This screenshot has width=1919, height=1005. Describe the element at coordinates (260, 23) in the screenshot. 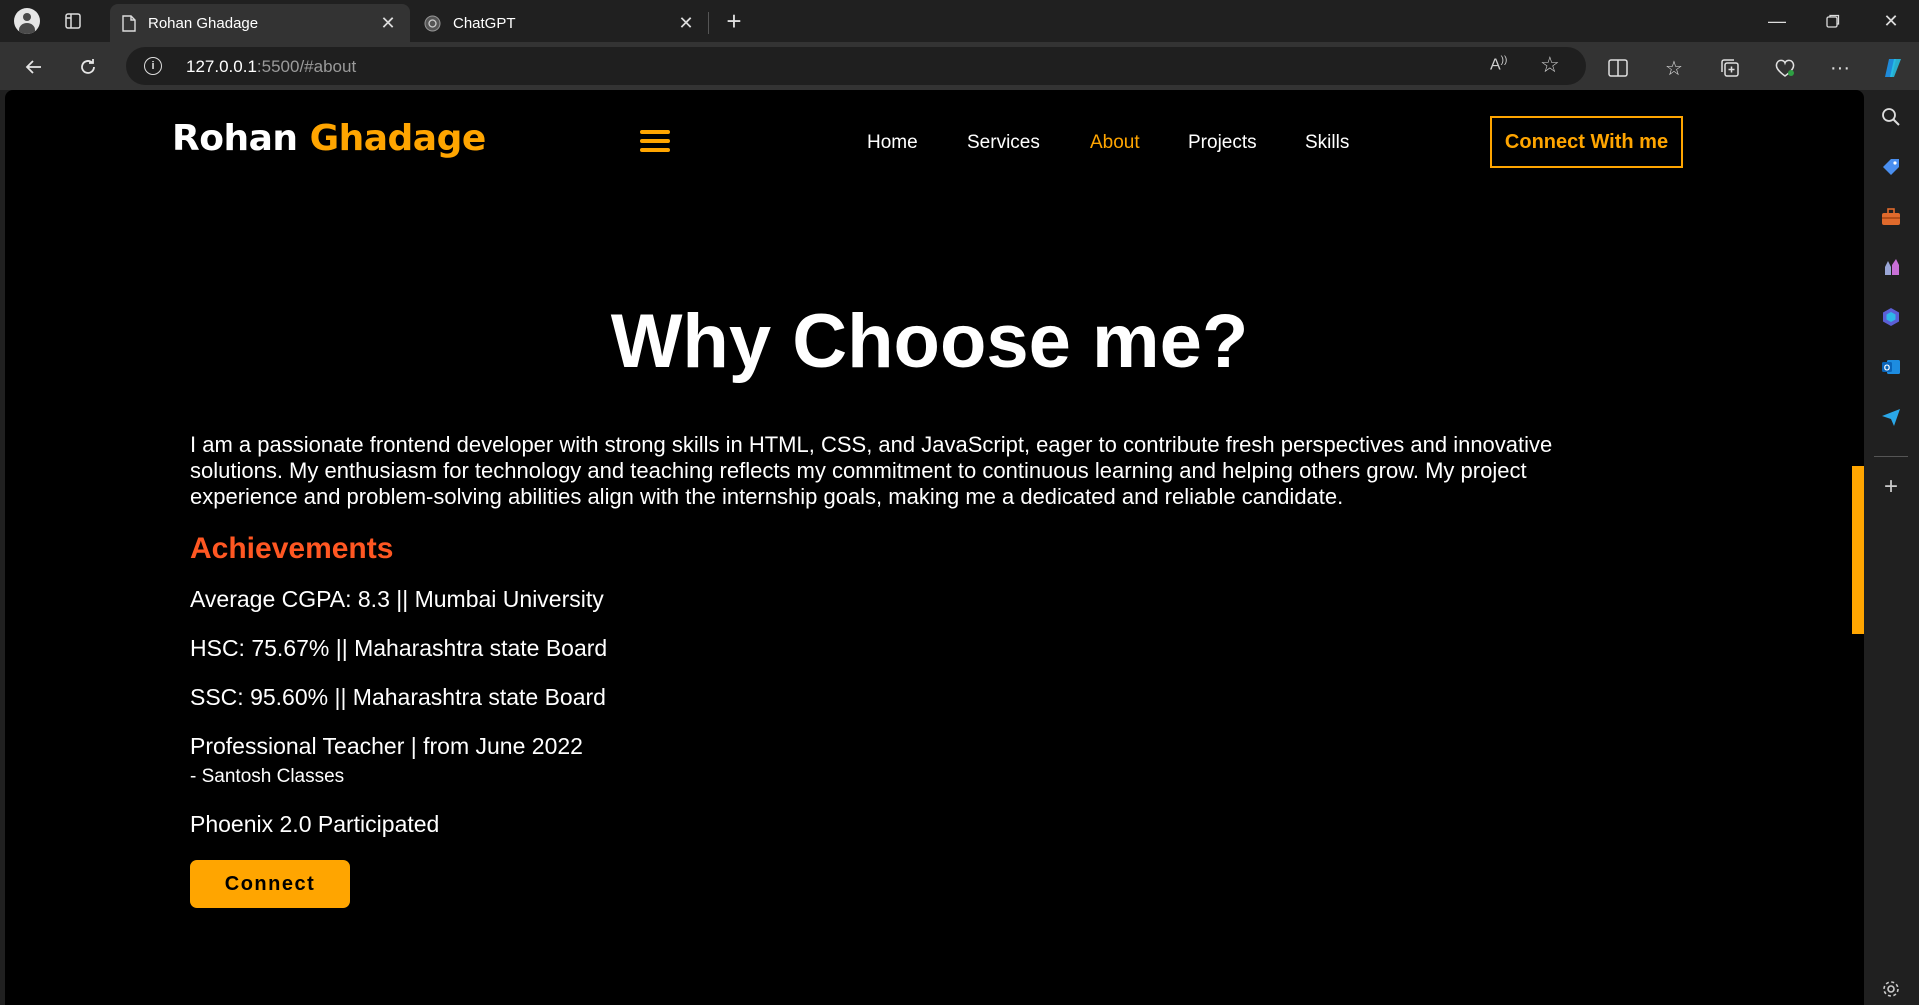

I see `tab-rohan-ghadage: Rohan Ghadage ✕` at that location.